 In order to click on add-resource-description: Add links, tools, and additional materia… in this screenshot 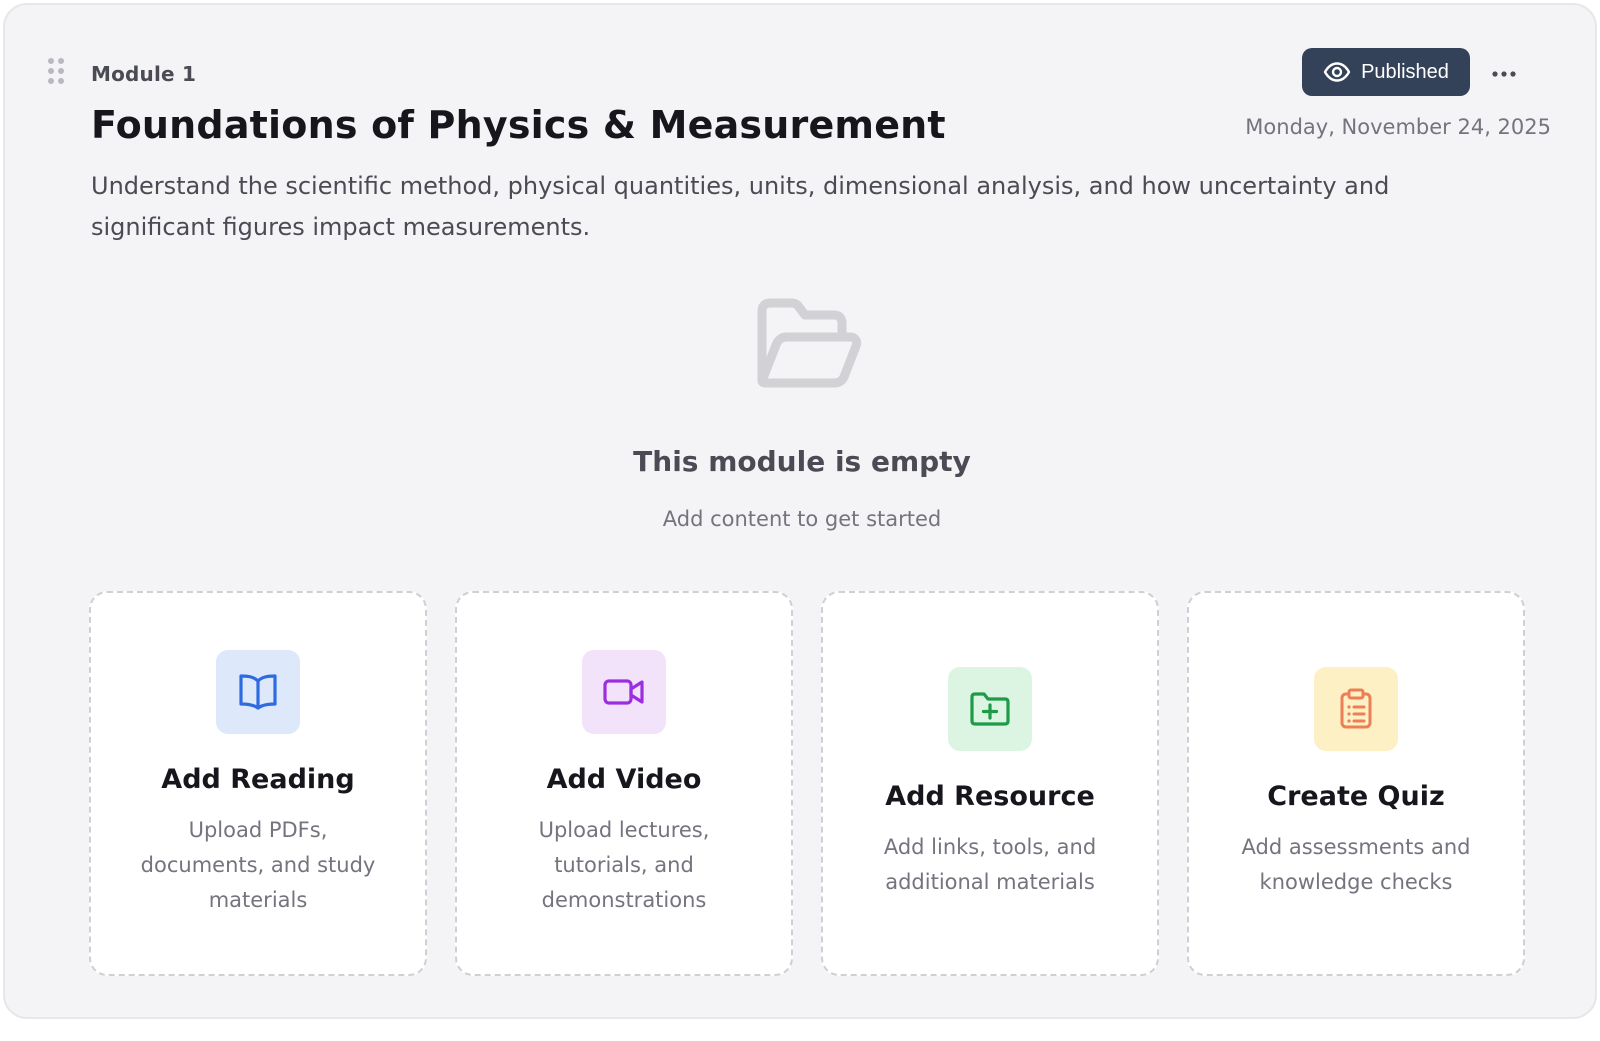, I will do `click(990, 864)`.